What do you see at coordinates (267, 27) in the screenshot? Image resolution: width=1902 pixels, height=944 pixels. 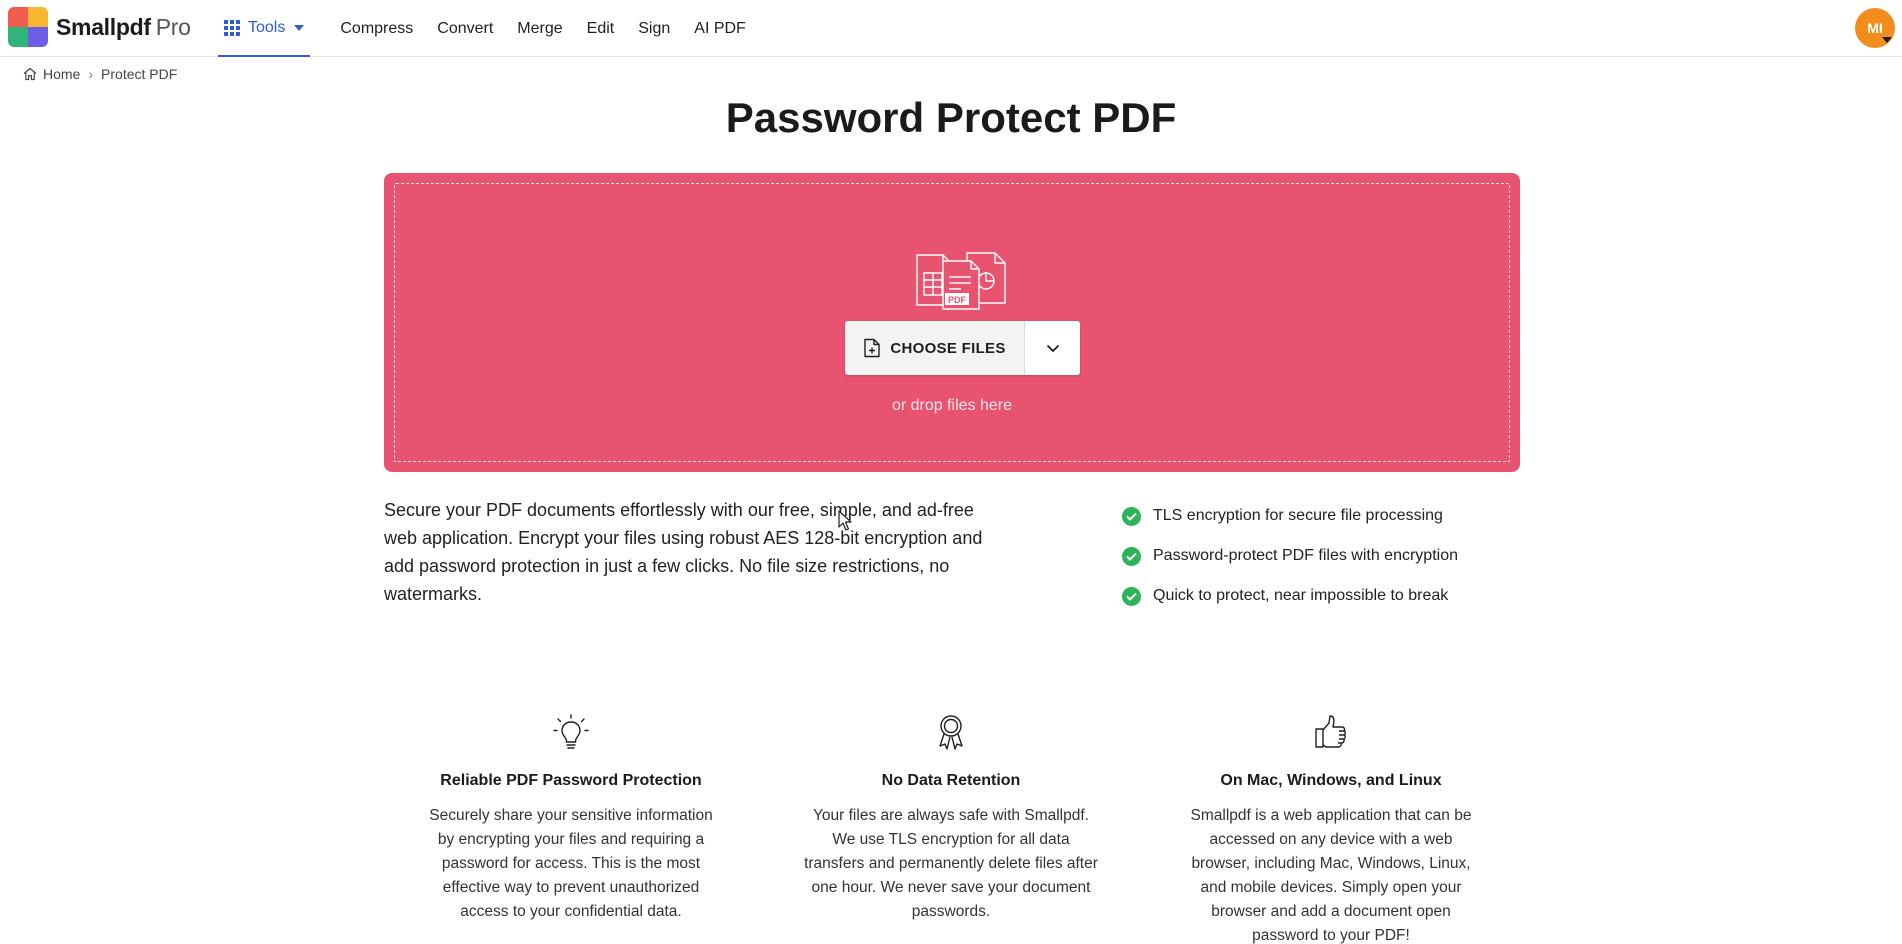 I see `tools-label: Tools` at bounding box center [267, 27].